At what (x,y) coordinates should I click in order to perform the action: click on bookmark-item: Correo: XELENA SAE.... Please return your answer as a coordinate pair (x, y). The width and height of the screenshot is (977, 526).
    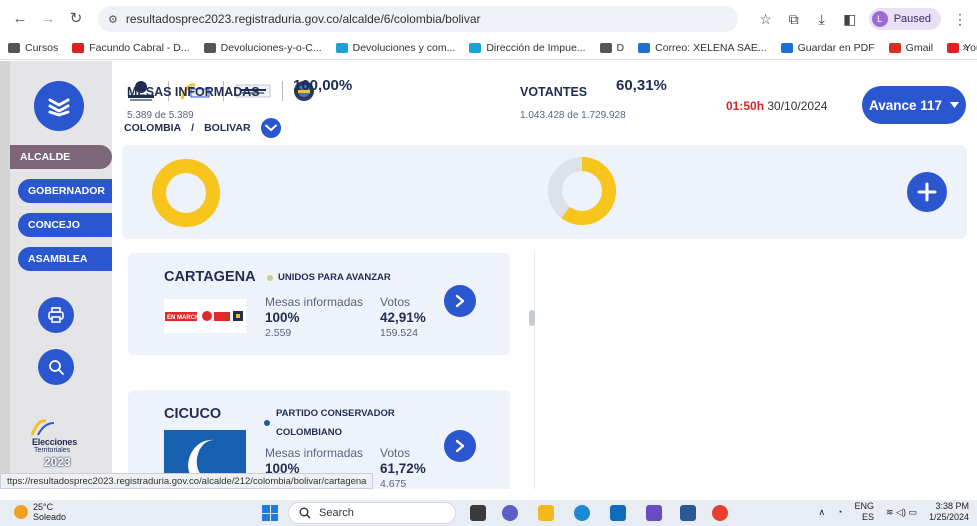
    Looking at the image, I should click on (702, 48).